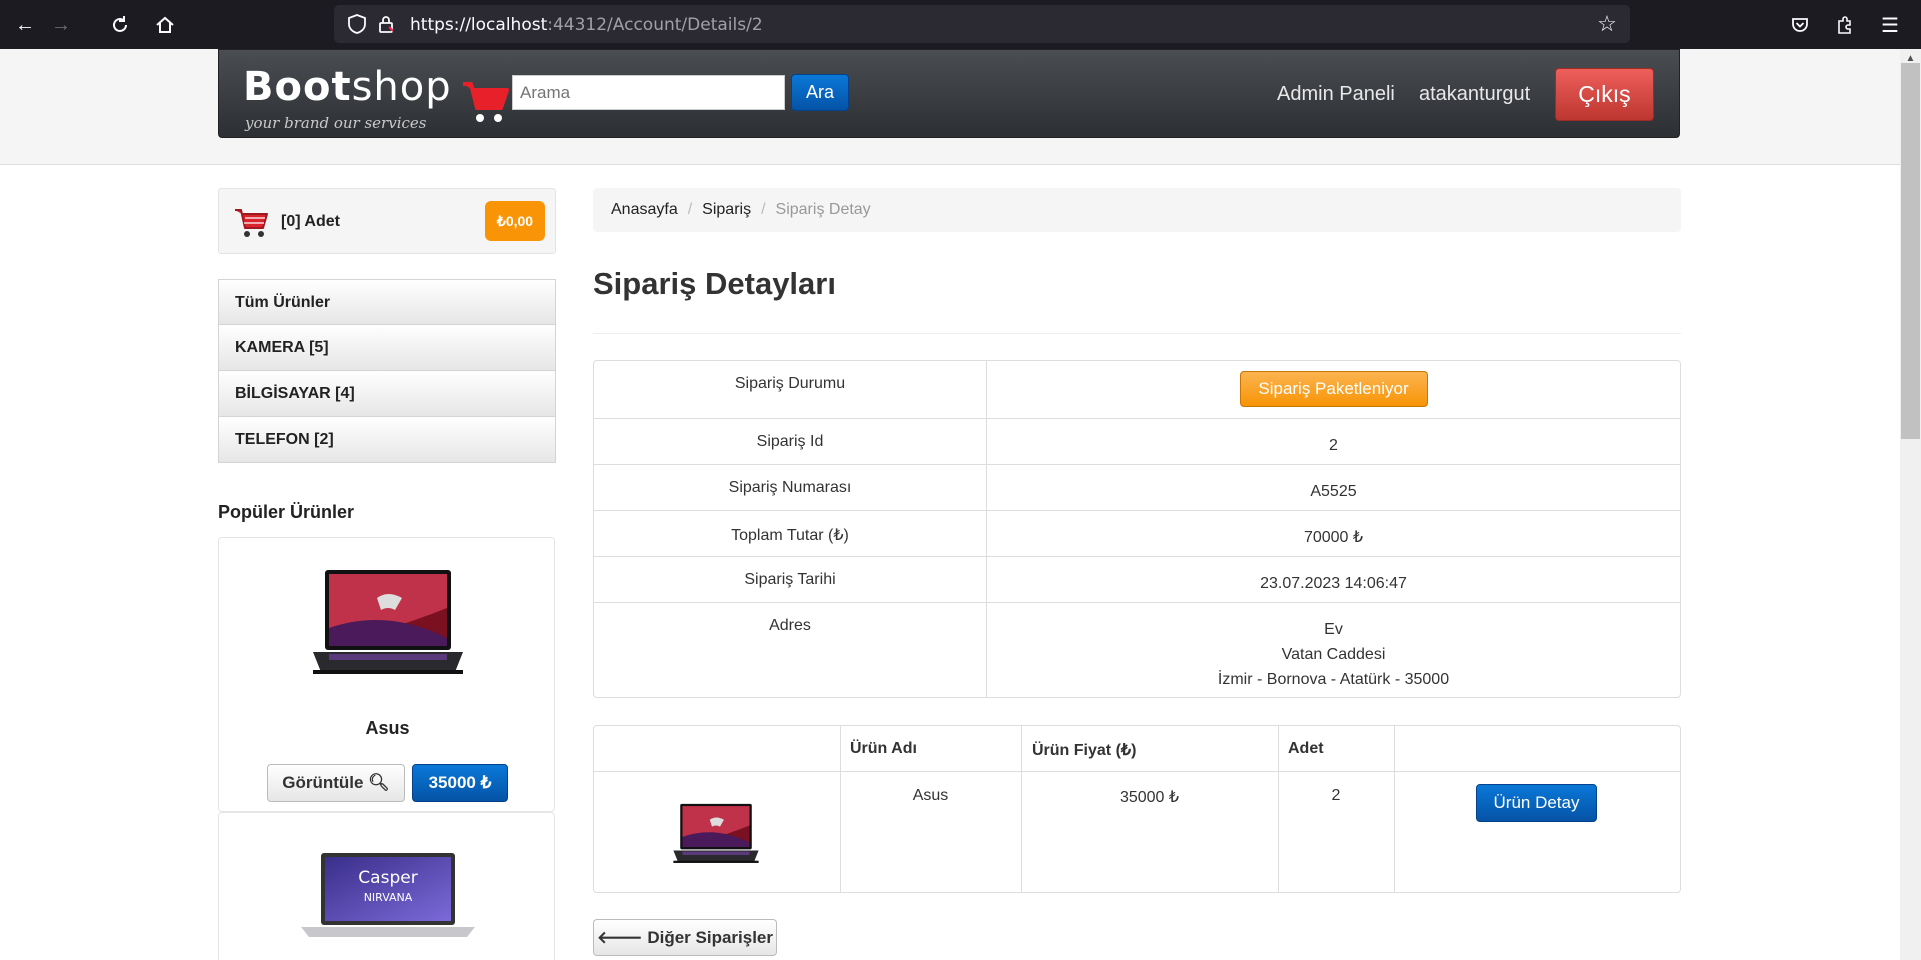 This screenshot has width=1921, height=960. I want to click on shield-icon, so click(357, 24).